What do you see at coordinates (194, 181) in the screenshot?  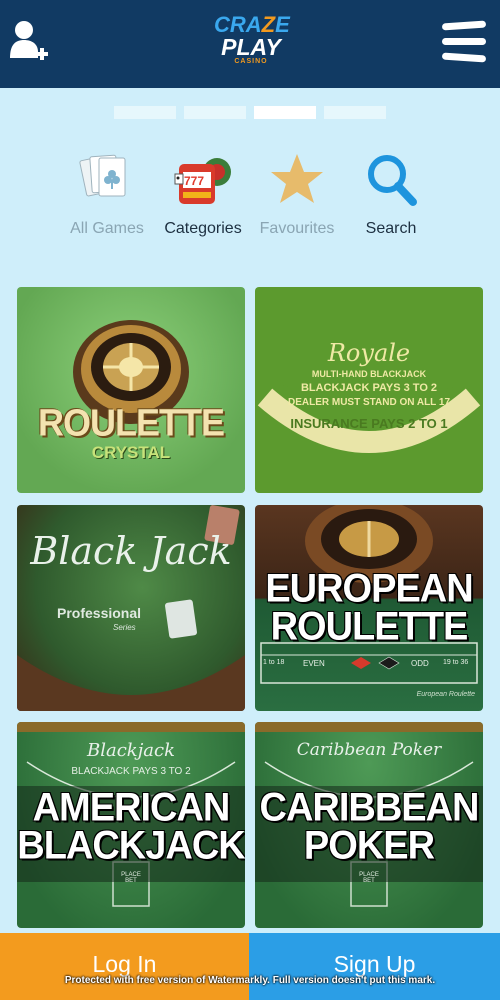 I see `svg-text: 777` at bounding box center [194, 181].